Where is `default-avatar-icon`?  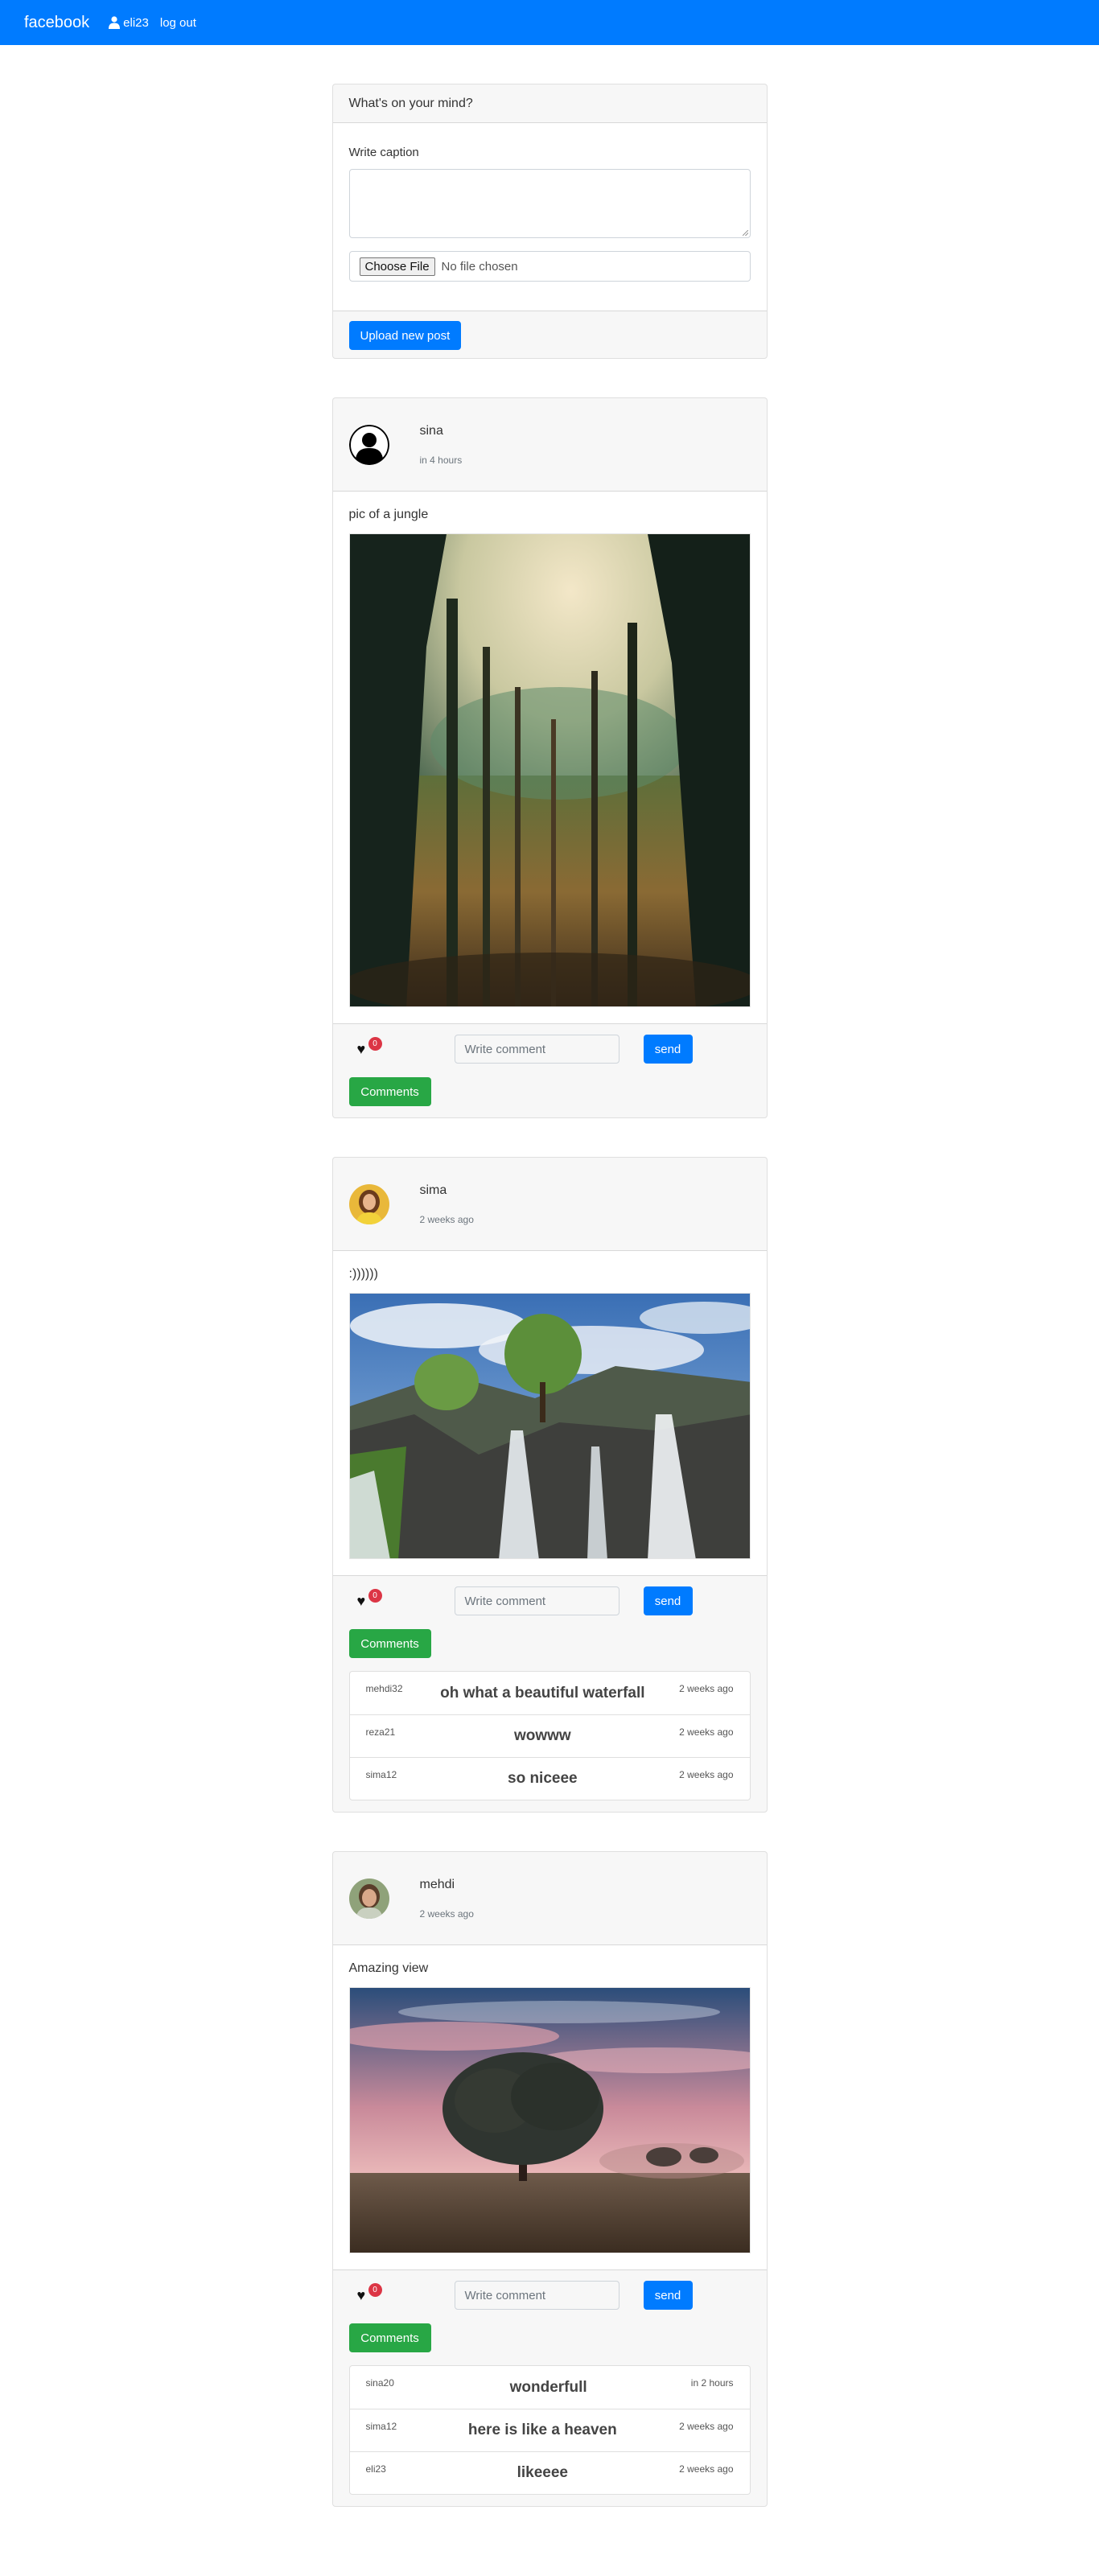 default-avatar-icon is located at coordinates (368, 444).